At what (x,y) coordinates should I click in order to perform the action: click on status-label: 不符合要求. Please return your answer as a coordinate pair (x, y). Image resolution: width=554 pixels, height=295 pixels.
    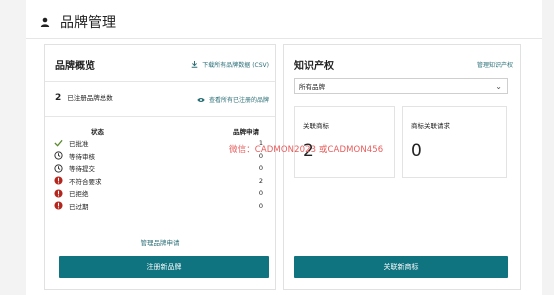
    Looking at the image, I should click on (85, 181).